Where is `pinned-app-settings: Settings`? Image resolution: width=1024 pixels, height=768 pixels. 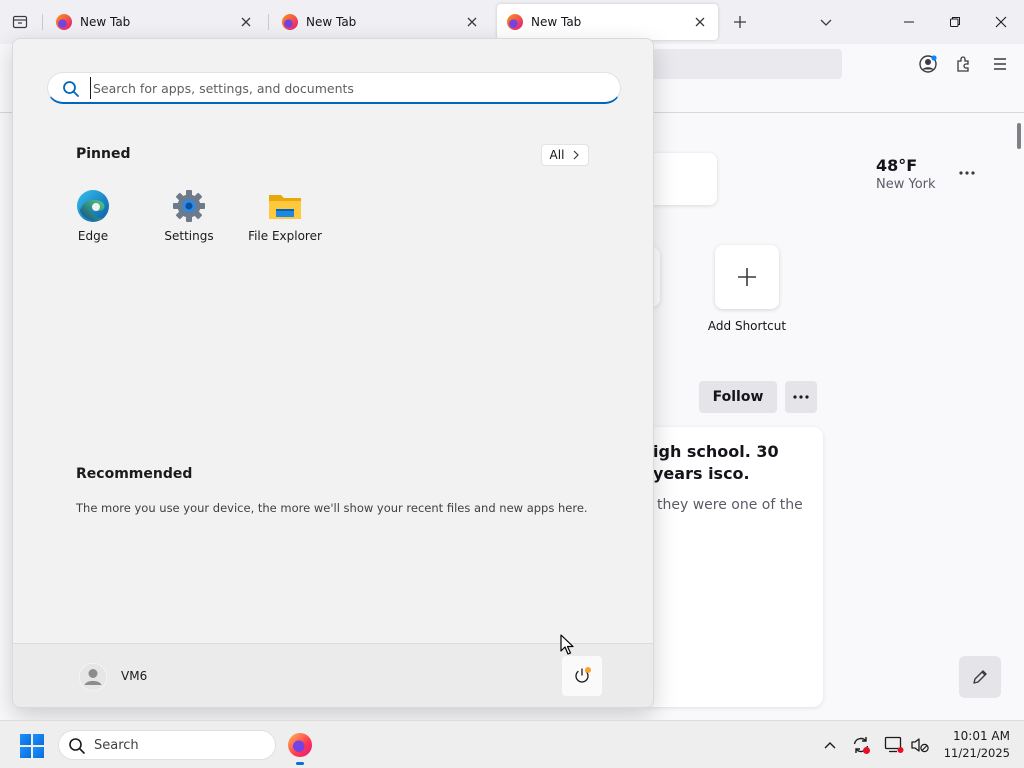 pinned-app-settings: Settings is located at coordinates (189, 222).